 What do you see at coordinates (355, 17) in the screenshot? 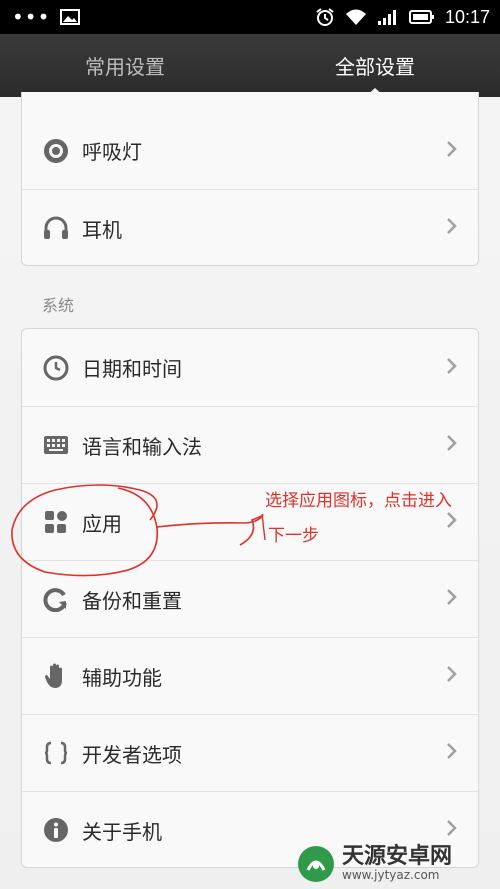
I see `wifi-icon` at bounding box center [355, 17].